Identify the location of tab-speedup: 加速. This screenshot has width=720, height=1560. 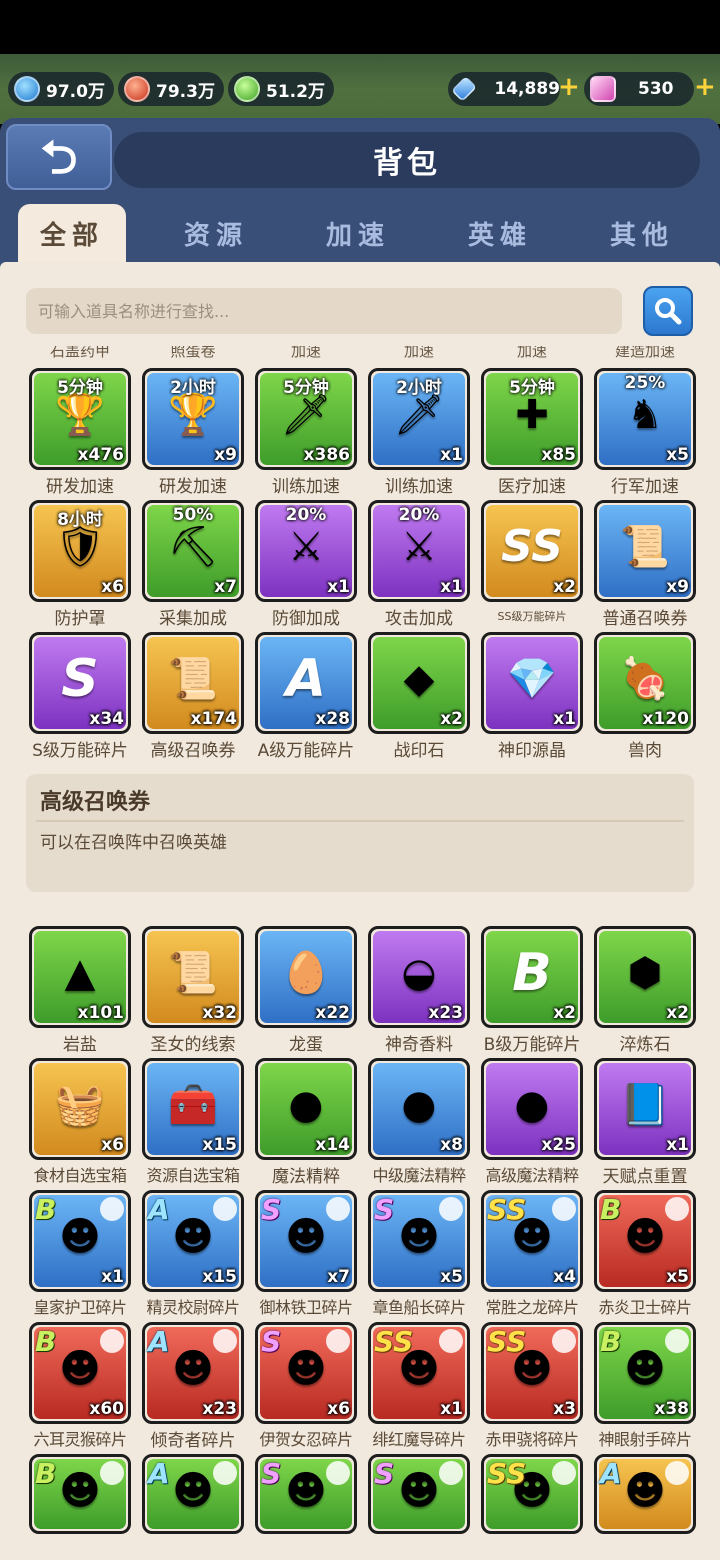
(358, 233).